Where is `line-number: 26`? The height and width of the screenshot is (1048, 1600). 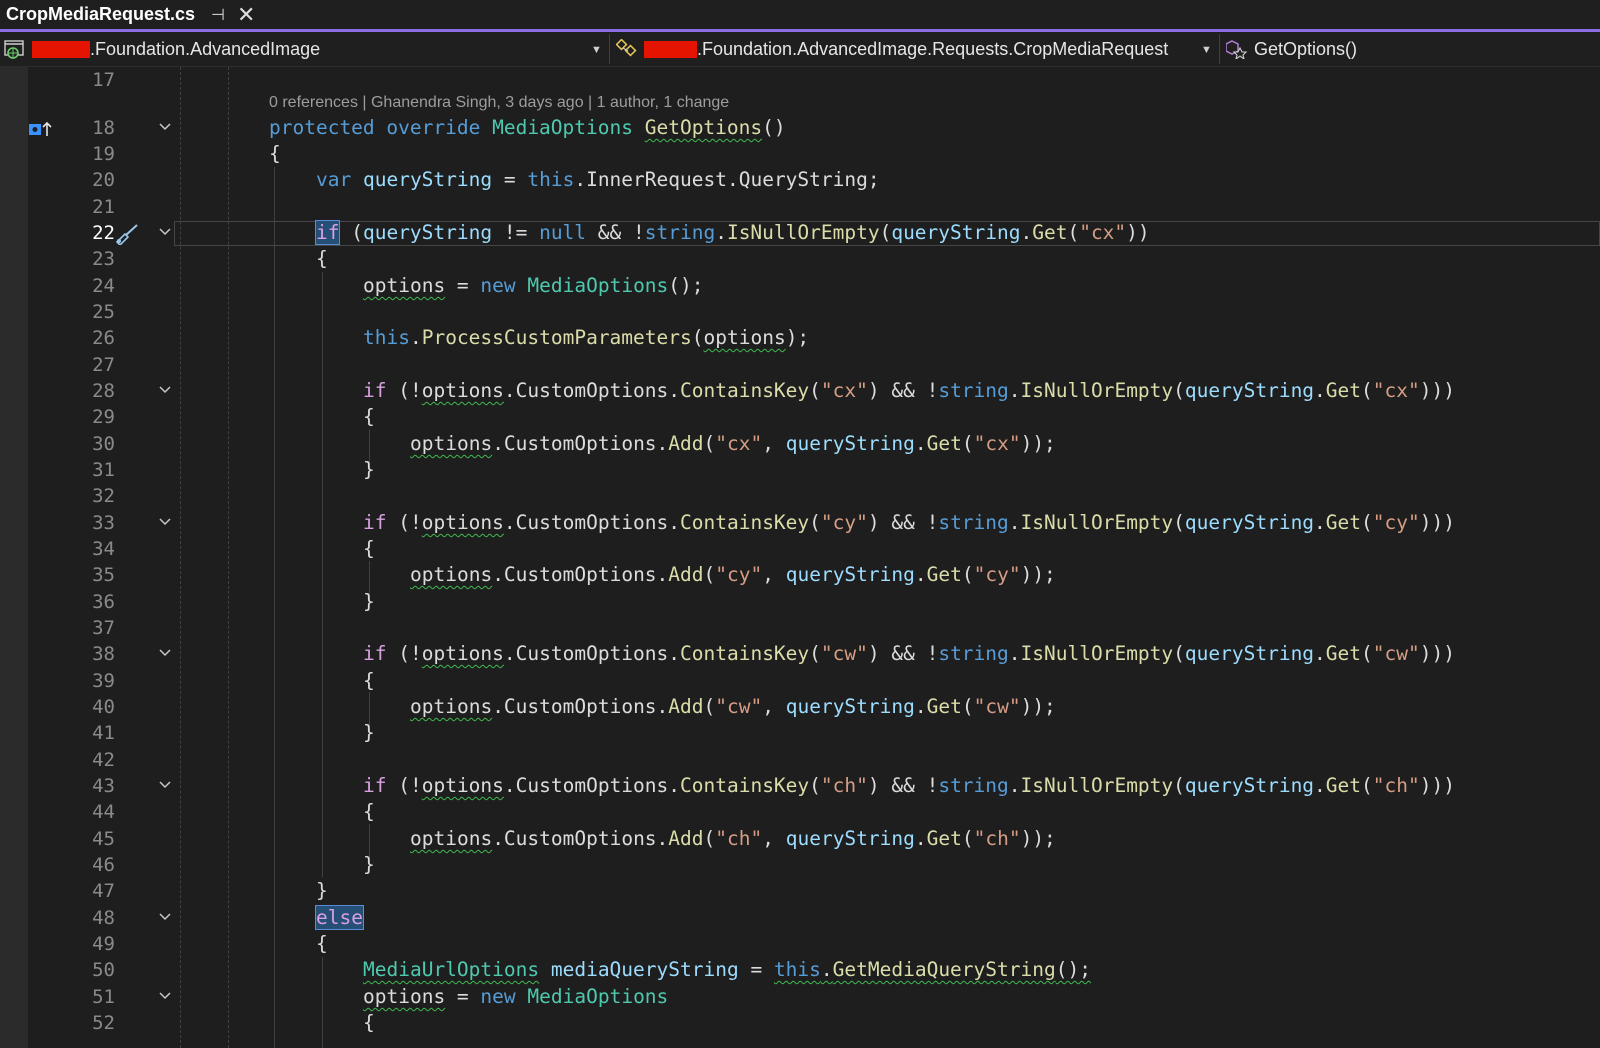 line-number: 26 is located at coordinates (103, 338).